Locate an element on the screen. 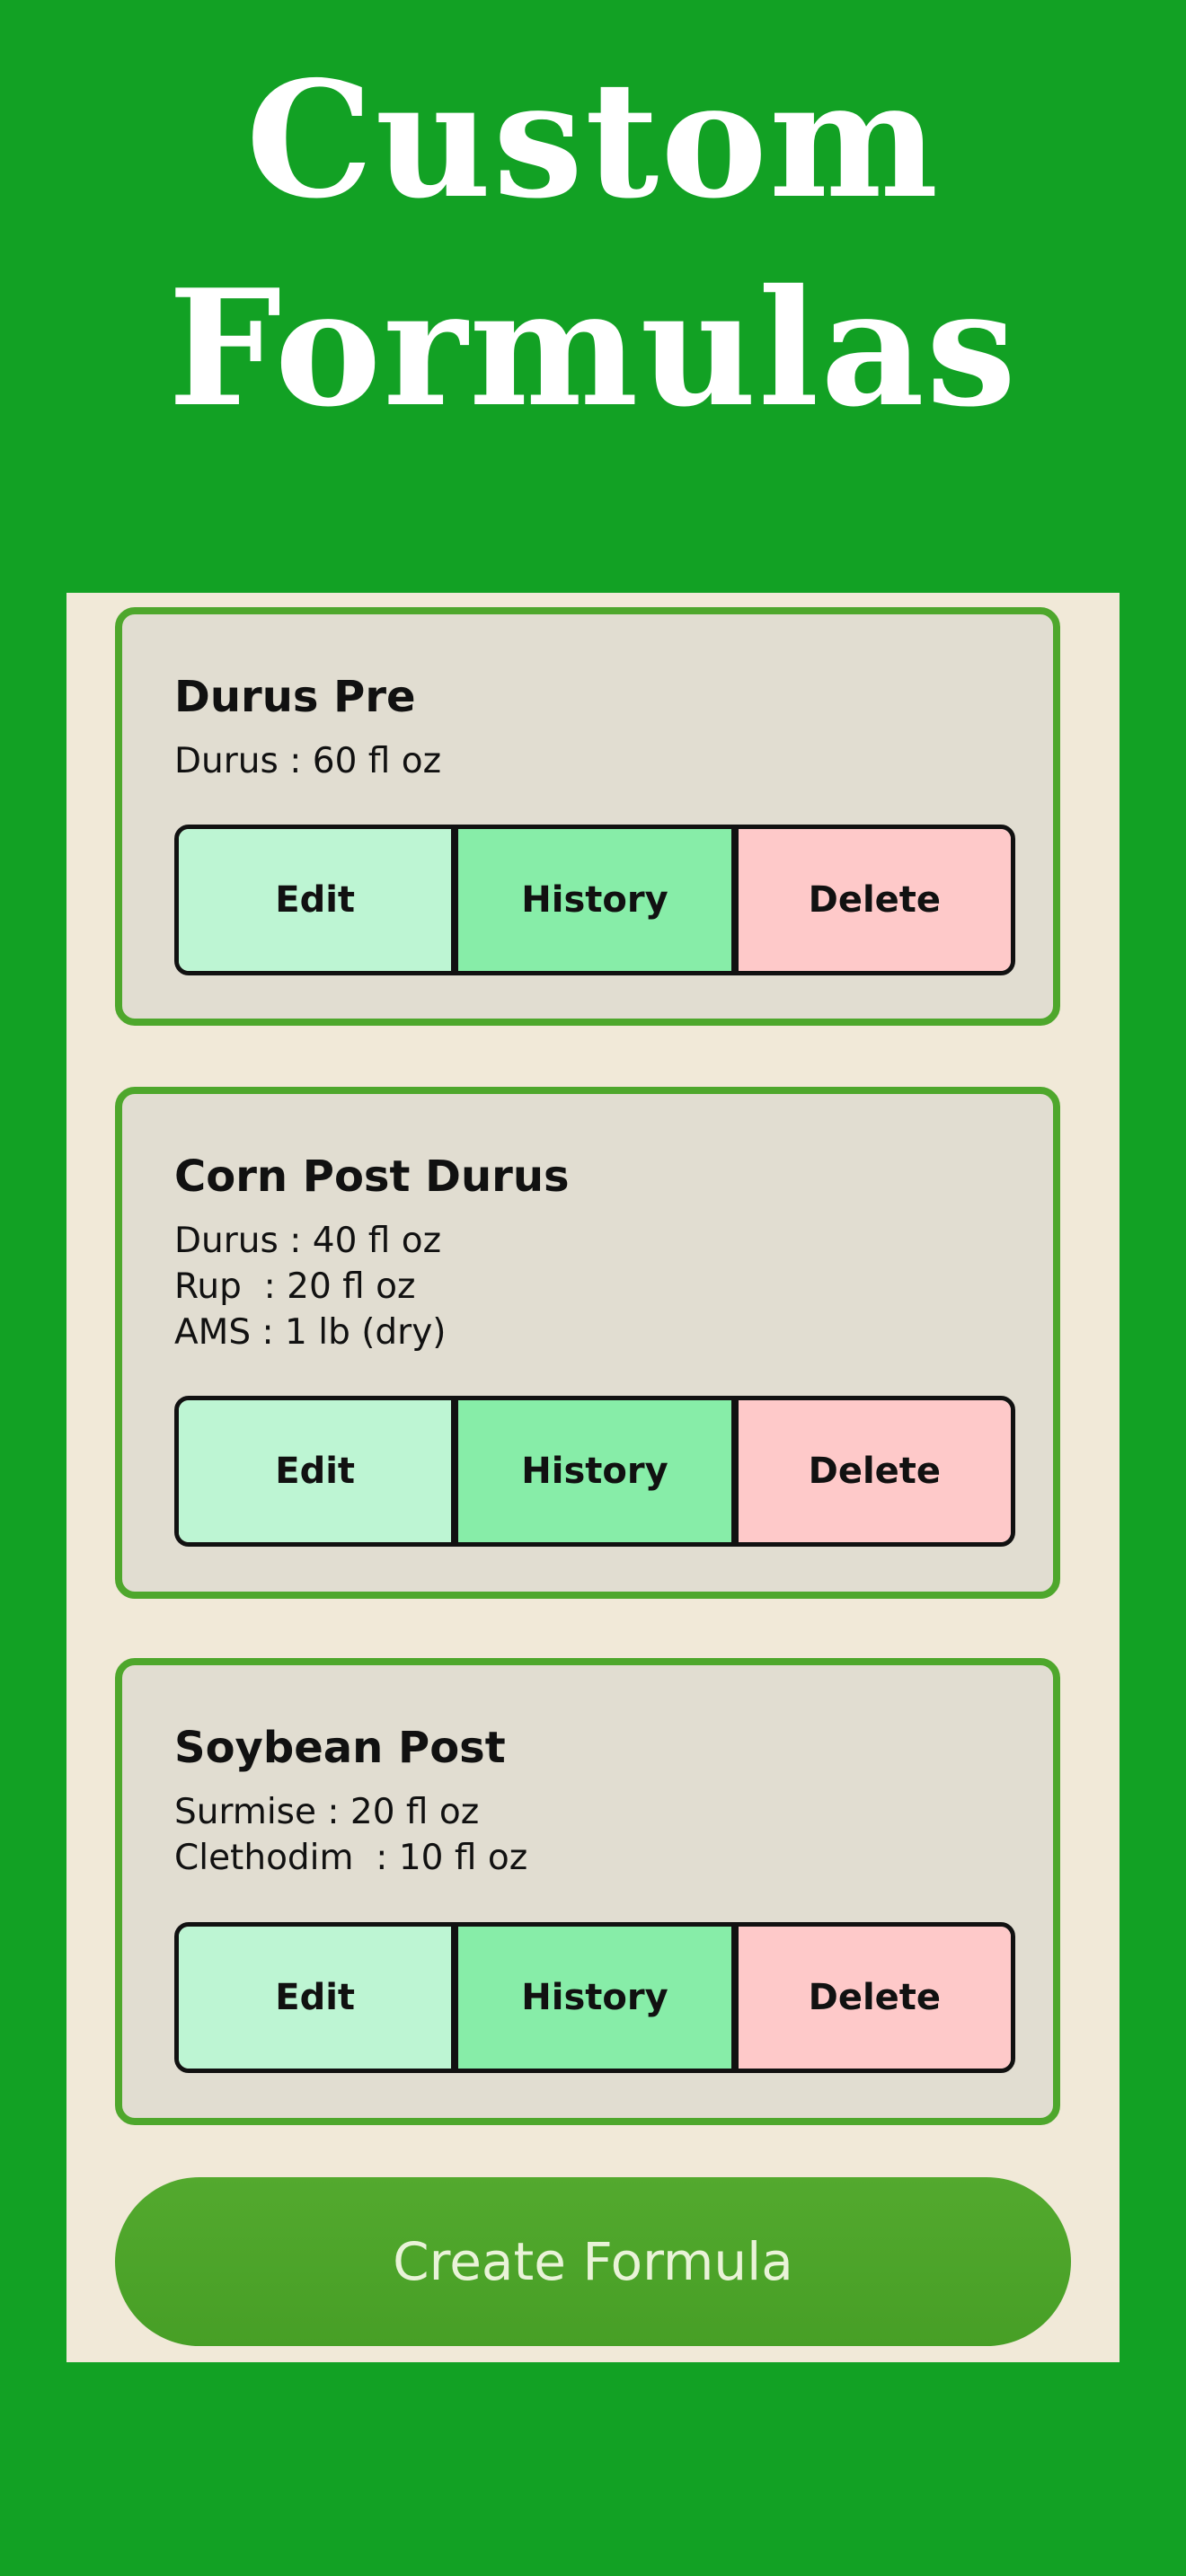 Image resolution: width=1186 pixels, height=2576 pixels. formula-name: Durus Pre is located at coordinates (295, 697).